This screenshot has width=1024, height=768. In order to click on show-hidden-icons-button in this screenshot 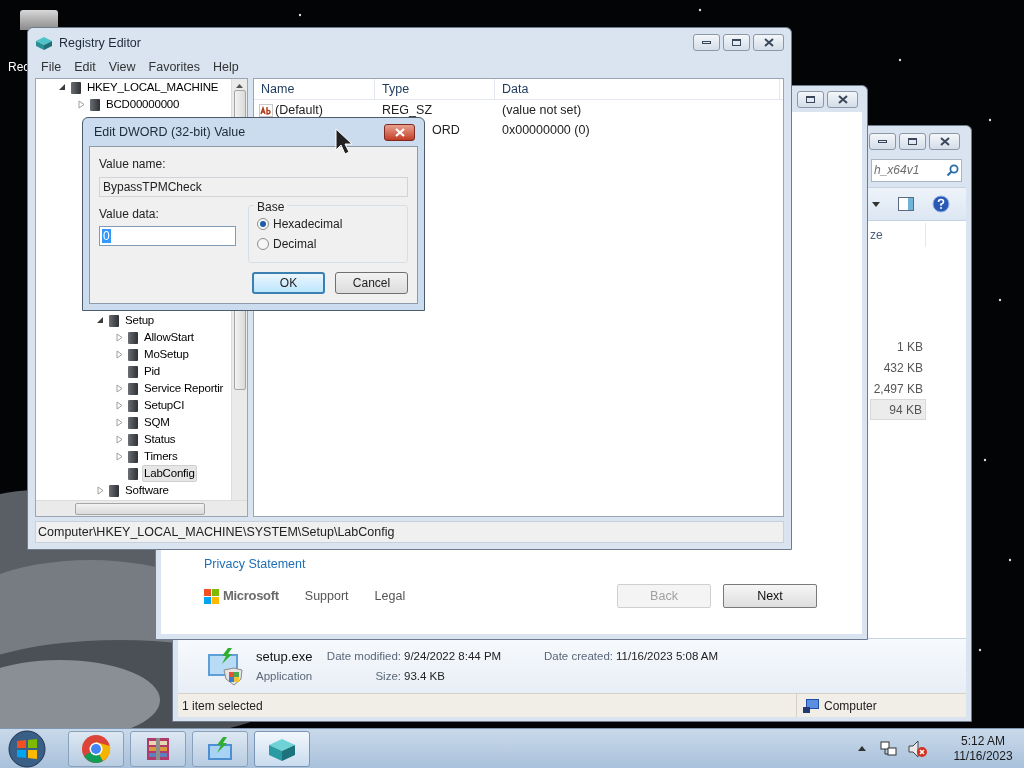, I will do `click(862, 748)`.